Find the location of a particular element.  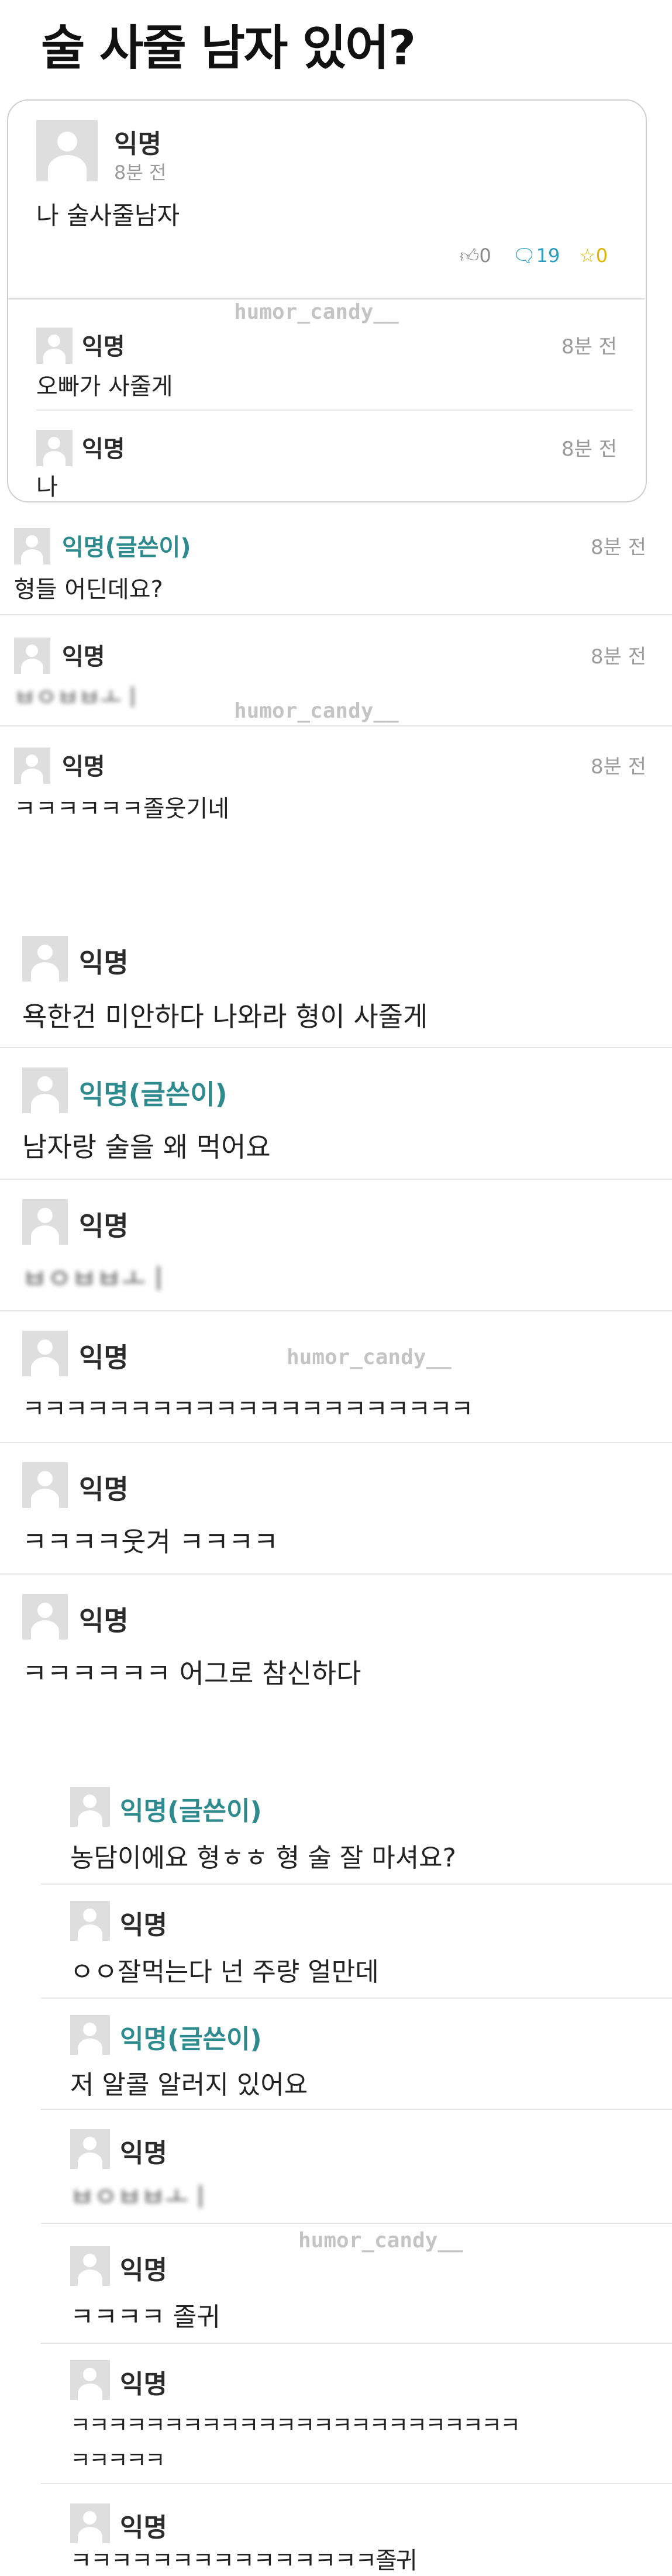

post-time: 8분 전 is located at coordinates (140, 172).